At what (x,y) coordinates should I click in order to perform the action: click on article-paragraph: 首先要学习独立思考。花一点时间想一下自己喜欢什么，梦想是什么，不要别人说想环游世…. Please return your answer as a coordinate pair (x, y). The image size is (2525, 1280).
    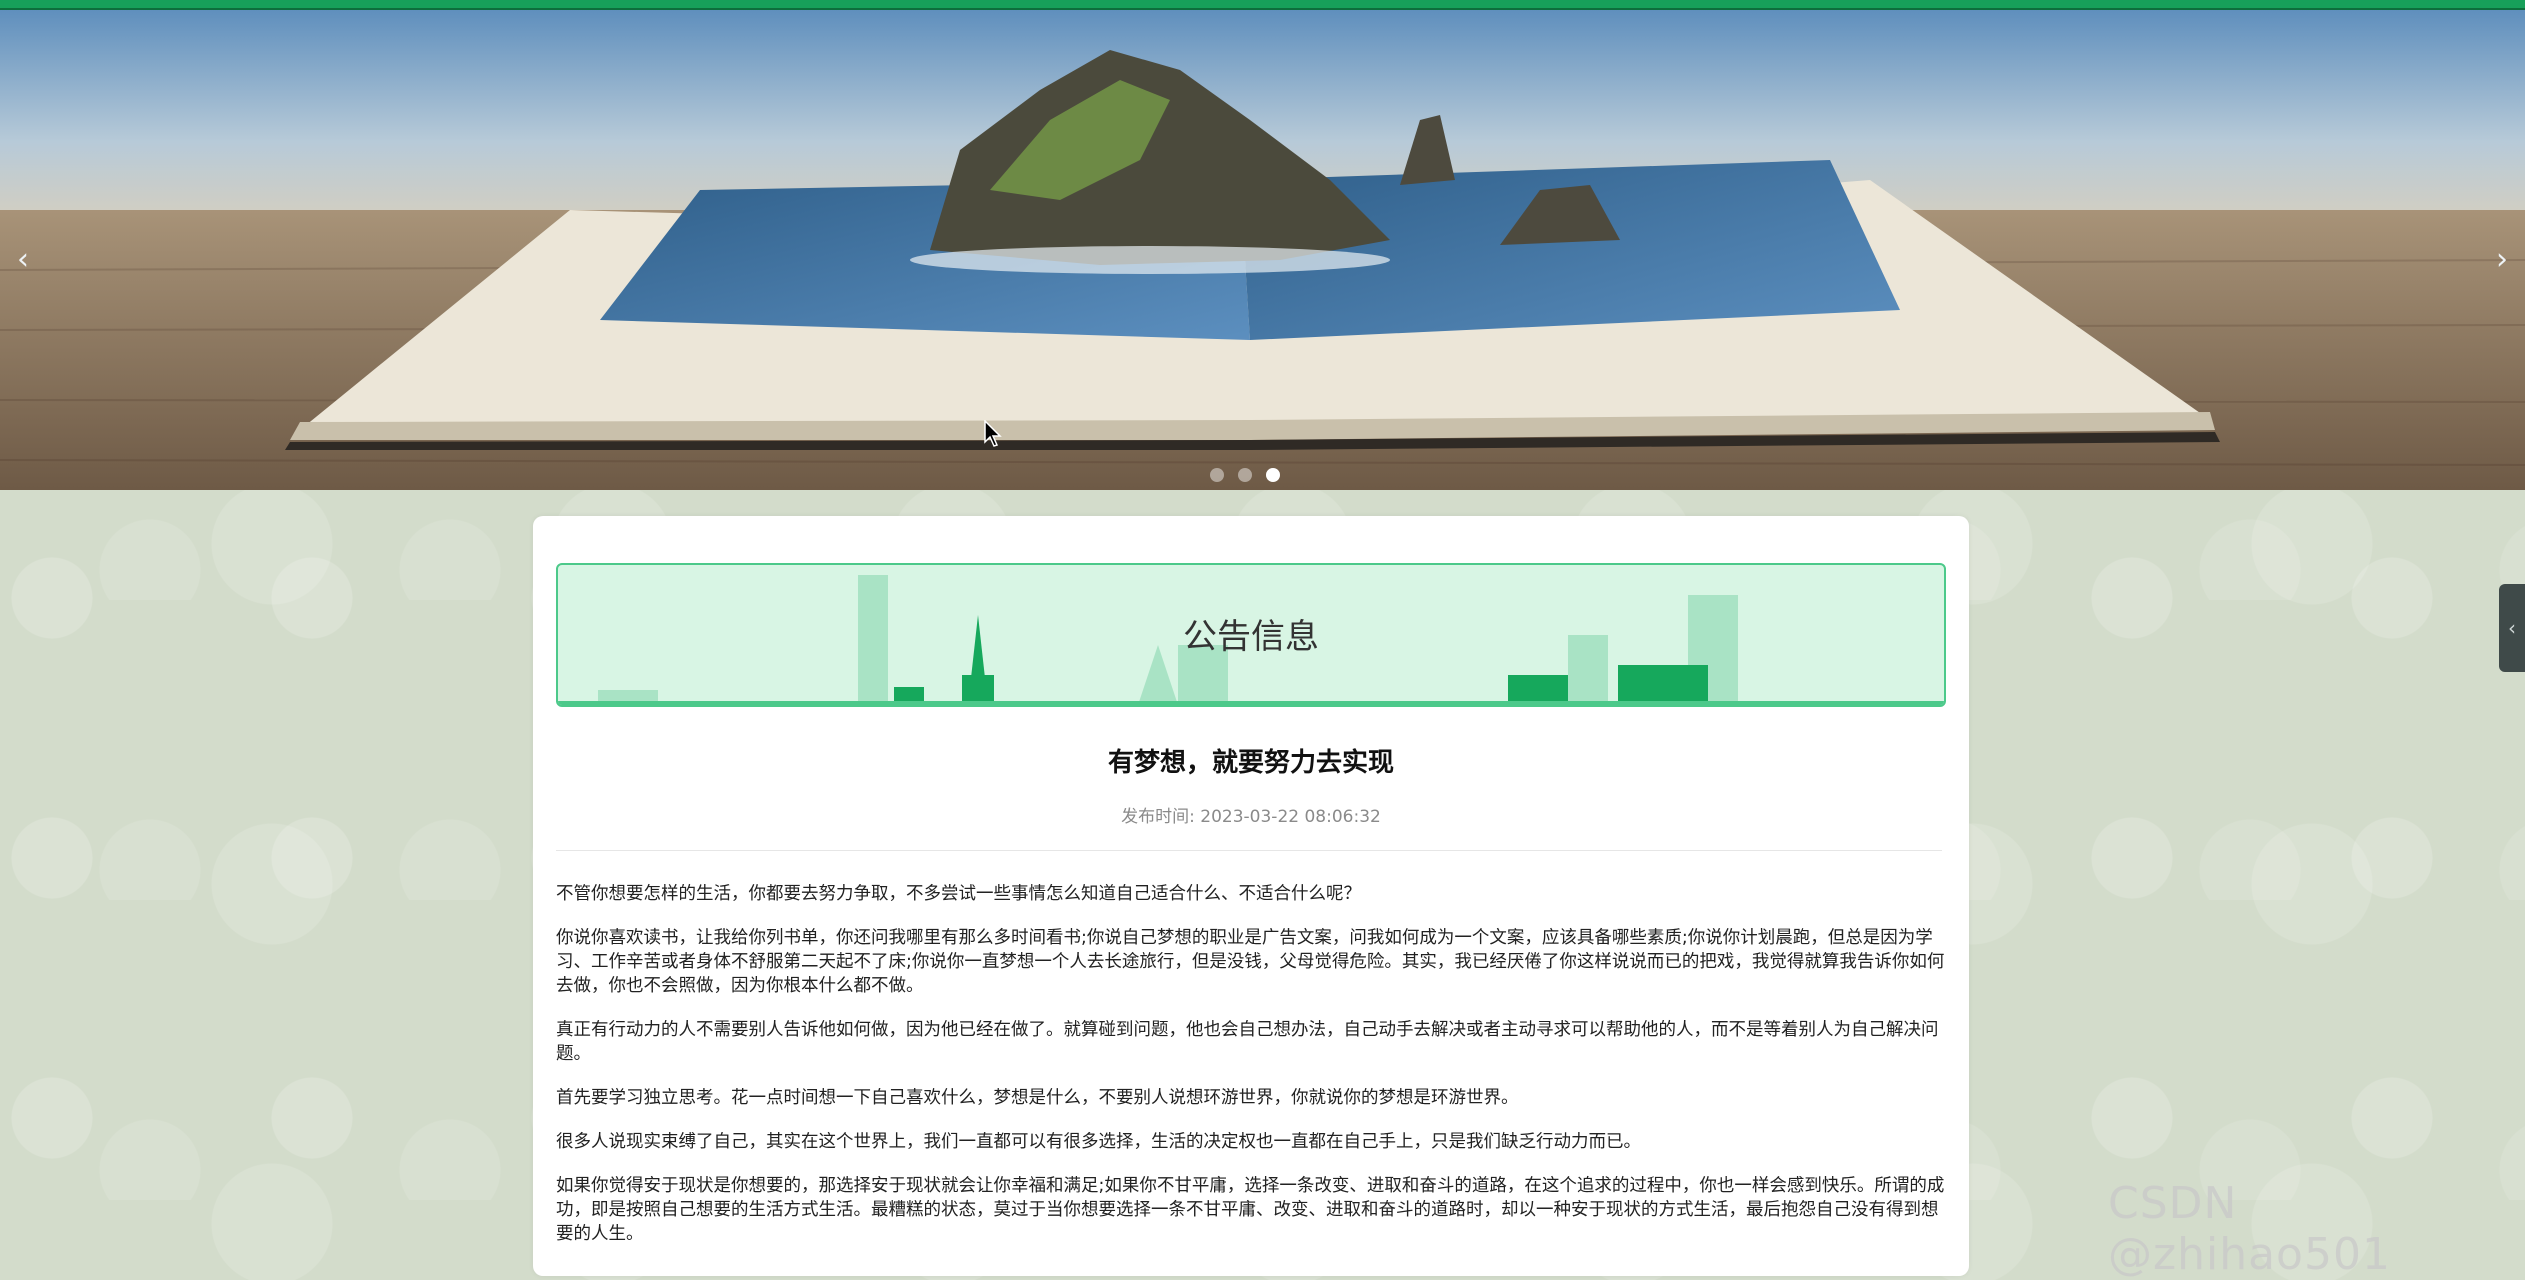
    Looking at the image, I should click on (1037, 1098).